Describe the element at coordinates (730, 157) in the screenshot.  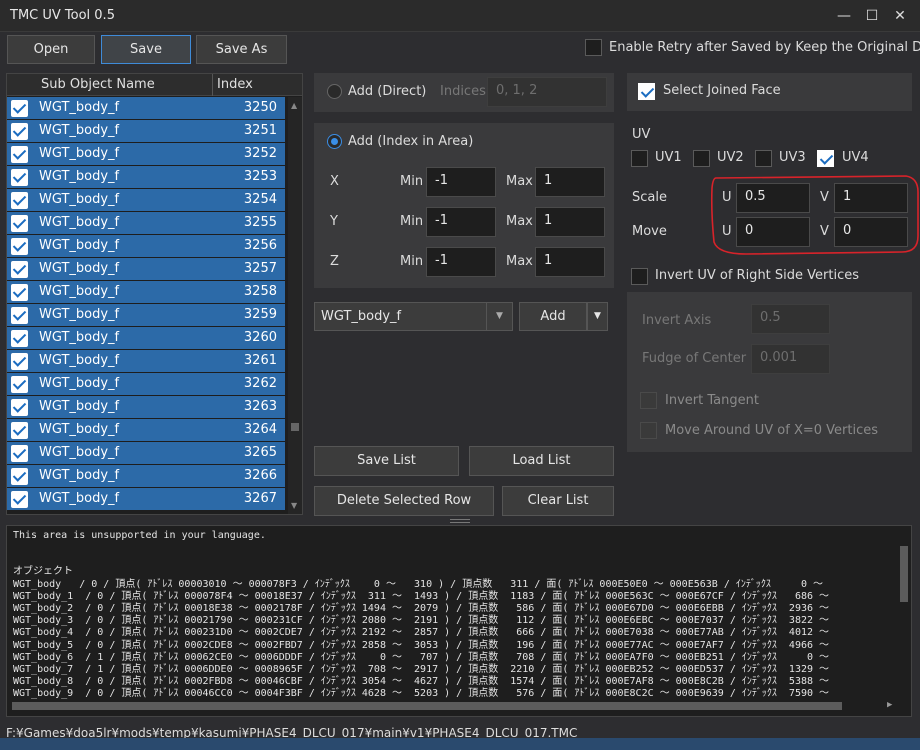
I see `uv2-label: UV2` at that location.